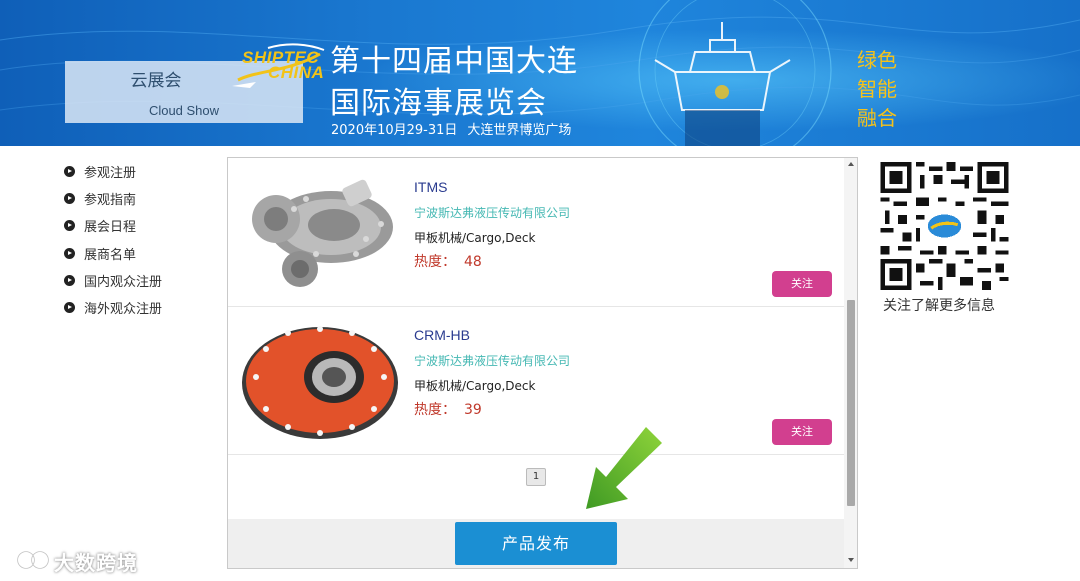 This screenshot has width=1080, height=581. Describe the element at coordinates (123, 310) in the screenshot. I see `sidebar-item-label: 海外观众注册` at that location.